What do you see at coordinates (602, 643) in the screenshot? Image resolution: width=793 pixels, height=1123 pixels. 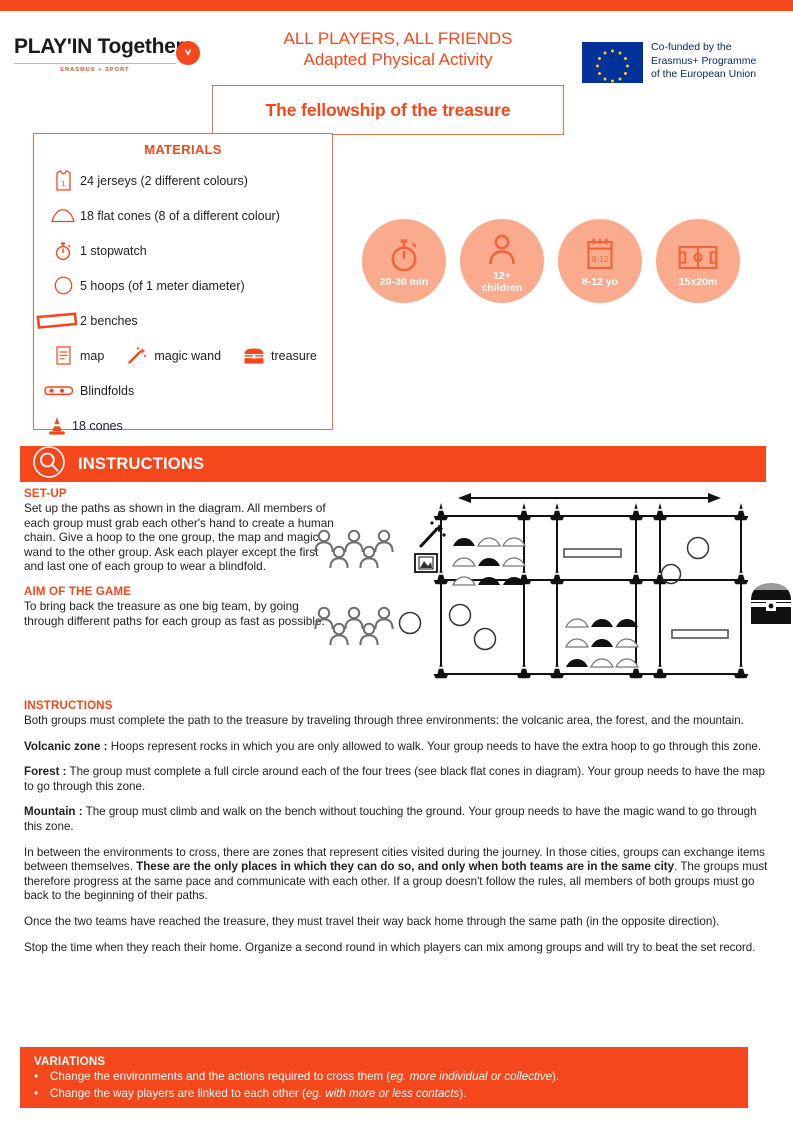 I see `forest-zone-bottom` at bounding box center [602, 643].